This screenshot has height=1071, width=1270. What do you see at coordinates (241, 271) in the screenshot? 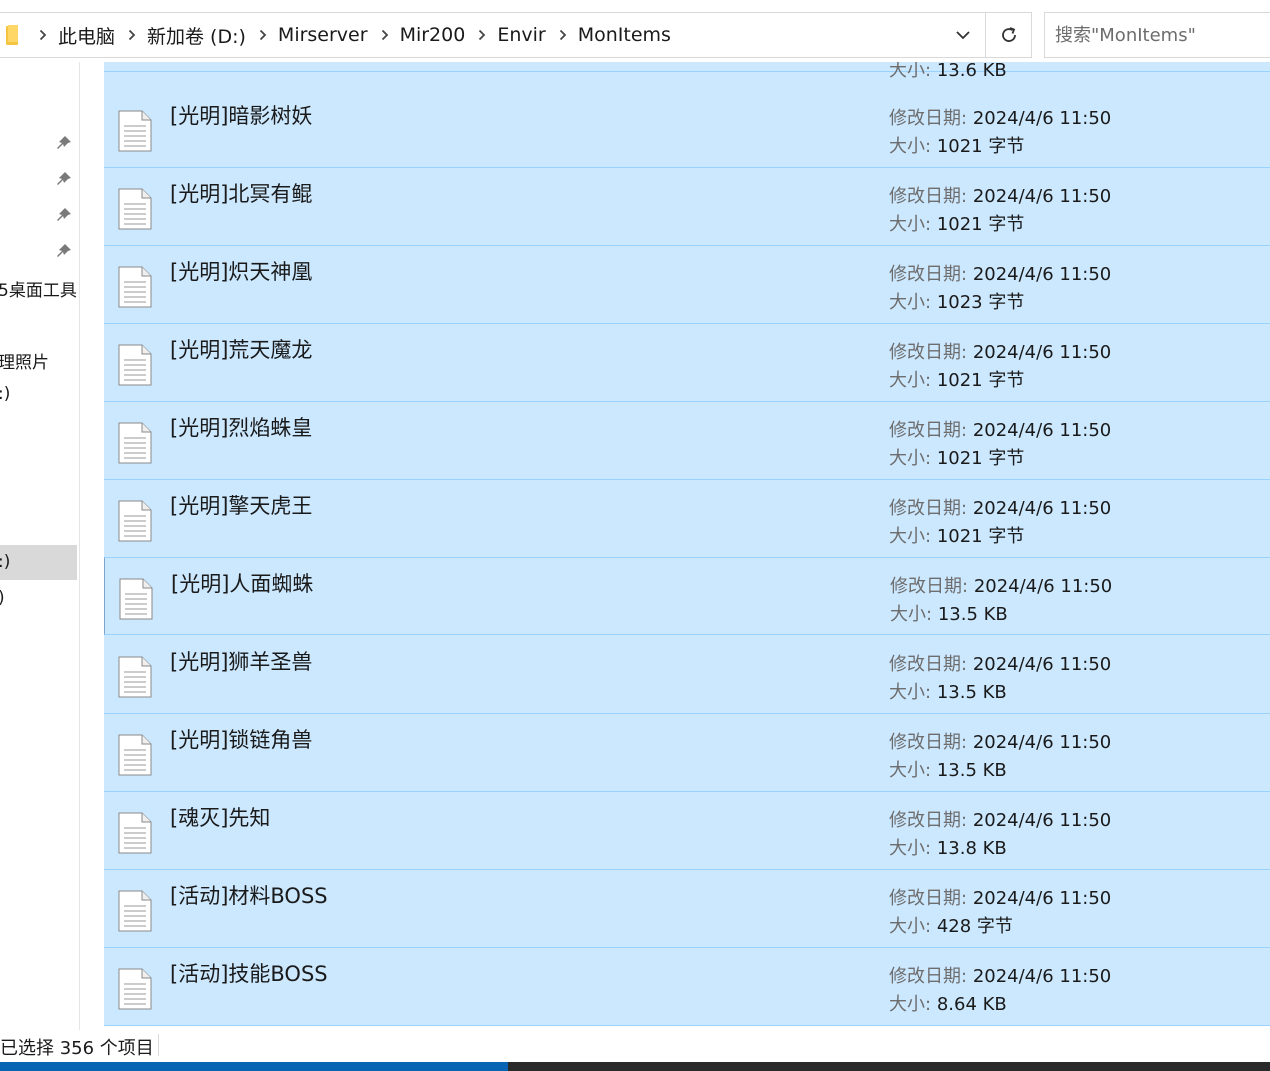
I see `file-name: [光明]炽天神凰` at bounding box center [241, 271].